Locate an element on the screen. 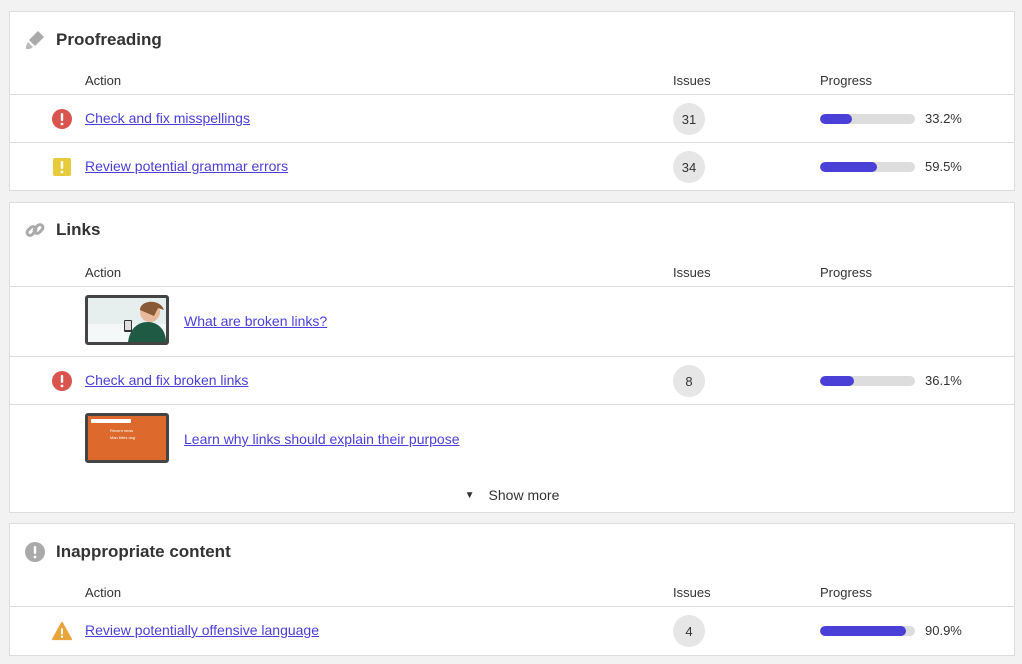 The height and width of the screenshot is (664, 1022). warning-icon is located at coordinates (62, 167).